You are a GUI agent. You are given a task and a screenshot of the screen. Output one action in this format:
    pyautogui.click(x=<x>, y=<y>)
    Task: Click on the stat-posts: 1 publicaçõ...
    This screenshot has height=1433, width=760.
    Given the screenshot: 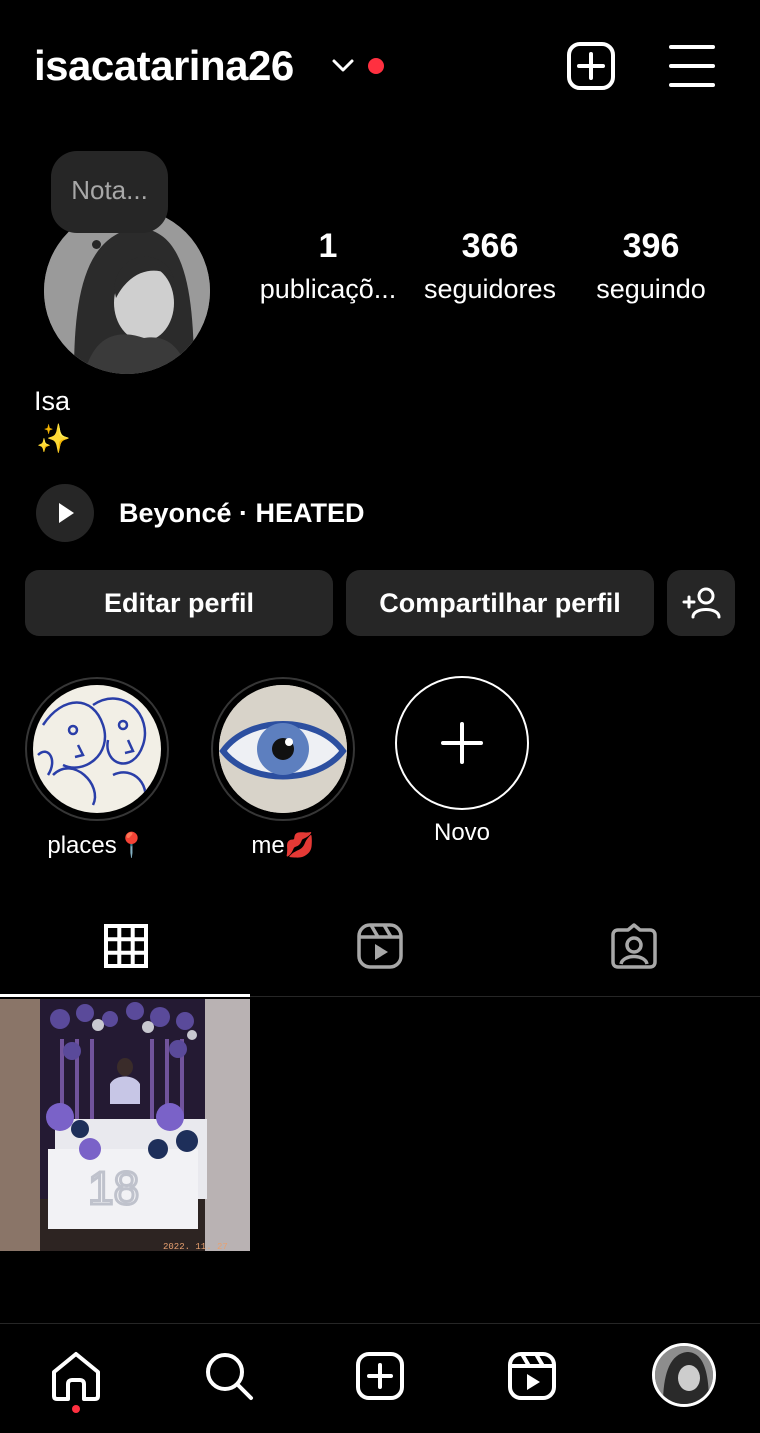 What is the action you would take?
    pyautogui.click(x=328, y=266)
    